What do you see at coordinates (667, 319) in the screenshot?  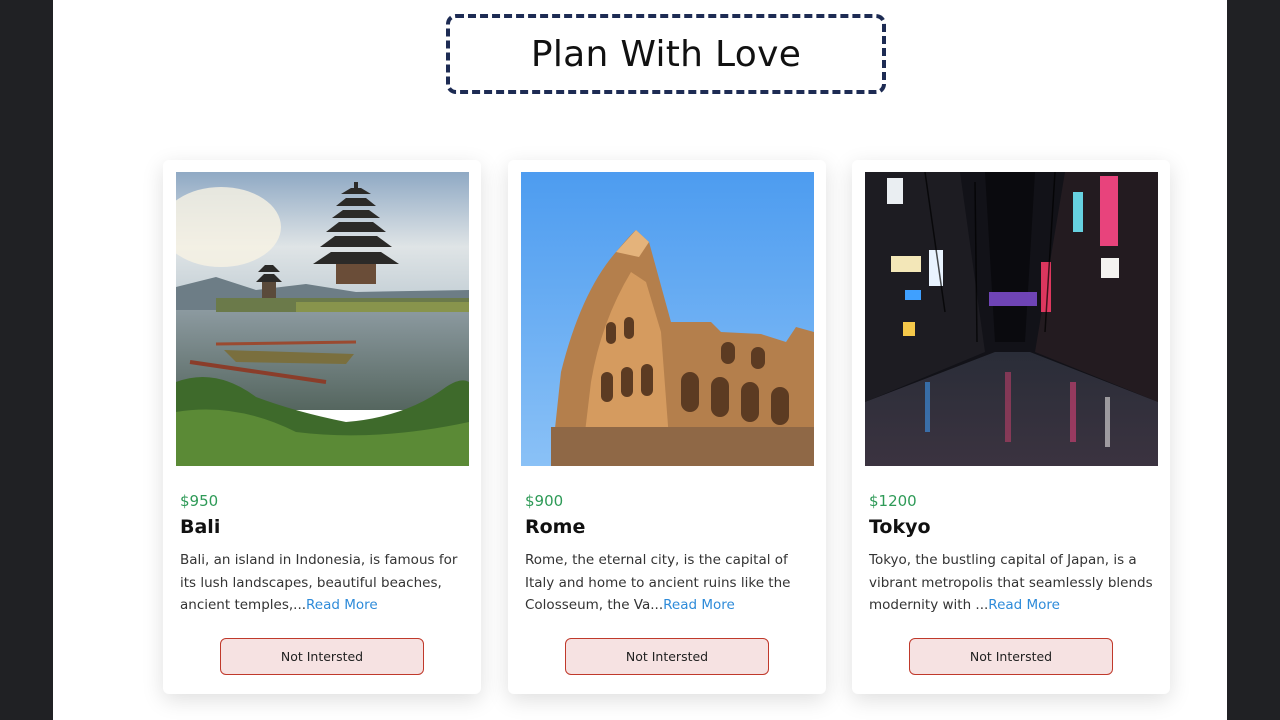 I see `colosseum-photo` at bounding box center [667, 319].